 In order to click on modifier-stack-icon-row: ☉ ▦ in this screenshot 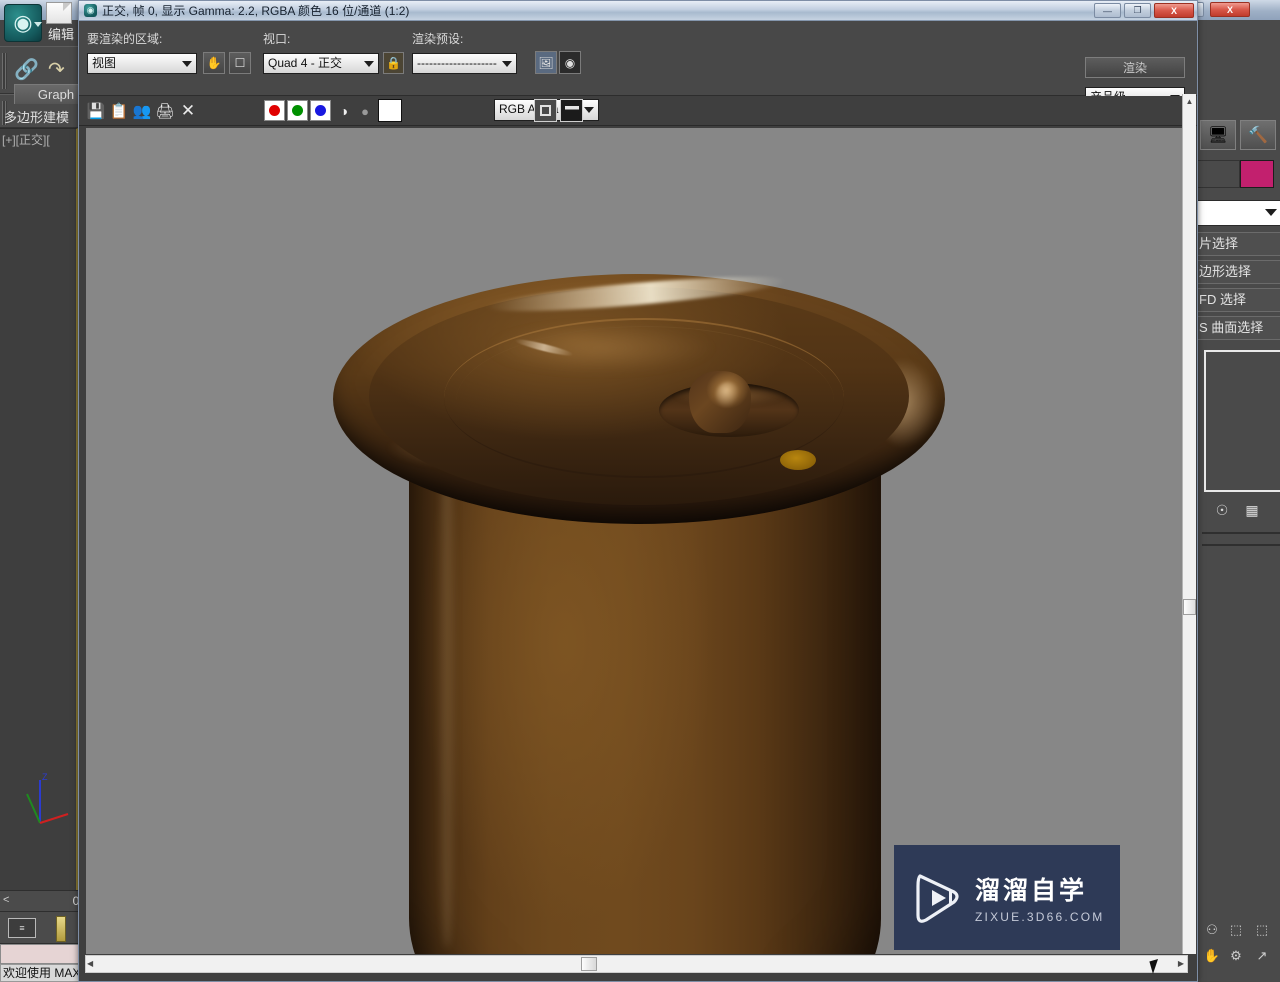, I will do `click(1242, 512)`.